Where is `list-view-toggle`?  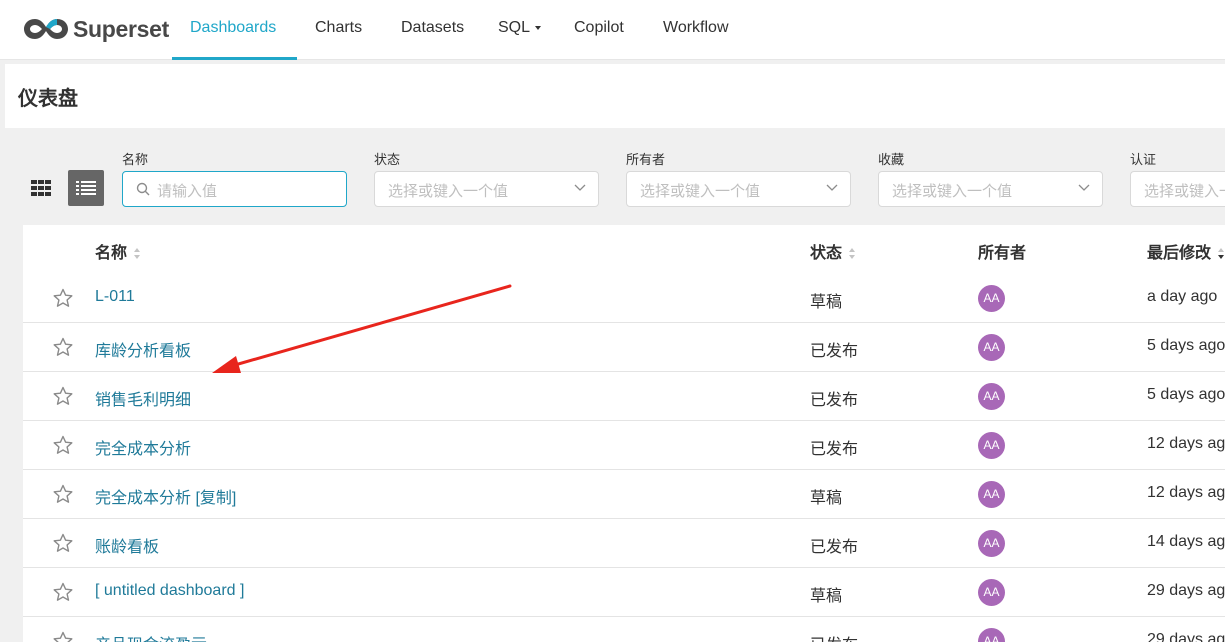
list-view-toggle is located at coordinates (86, 188).